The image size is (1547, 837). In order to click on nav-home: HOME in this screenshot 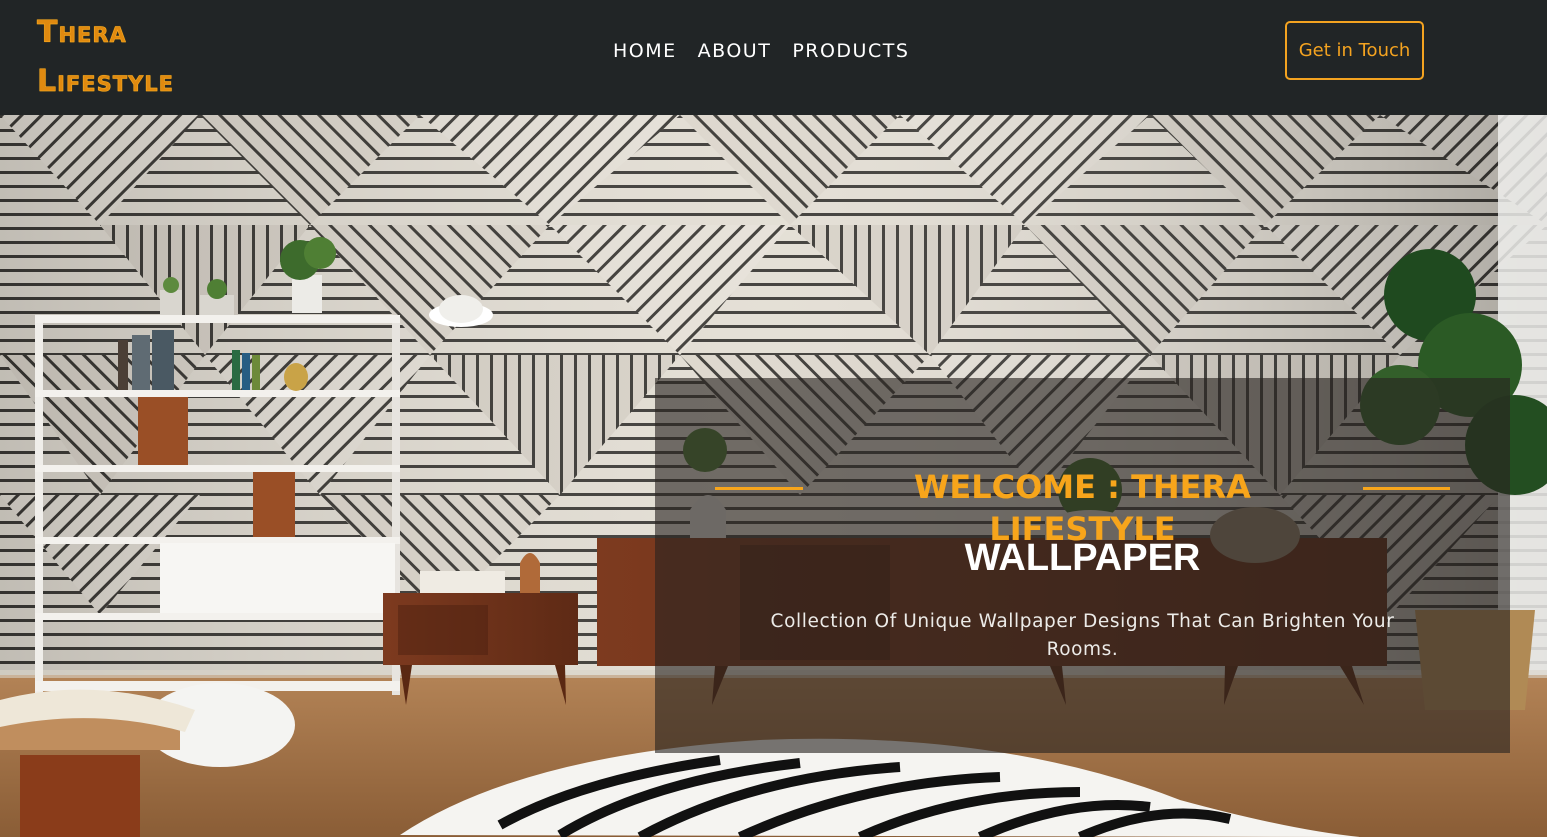, I will do `click(645, 51)`.